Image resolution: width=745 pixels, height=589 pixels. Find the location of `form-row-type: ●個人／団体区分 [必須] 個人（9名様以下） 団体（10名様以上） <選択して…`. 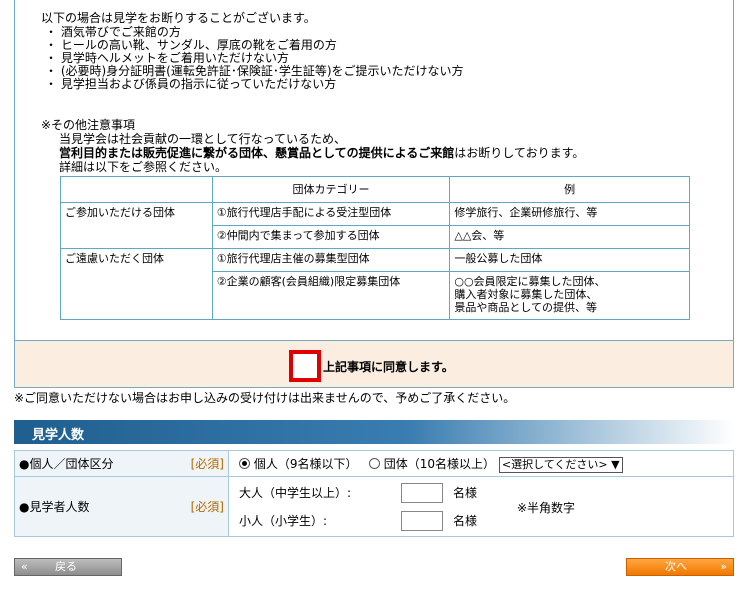

form-row-type: ●個人／団体区分 [必須] 個人（9名様以下） 団体（10名様以上） <選択して… is located at coordinates (374, 463).